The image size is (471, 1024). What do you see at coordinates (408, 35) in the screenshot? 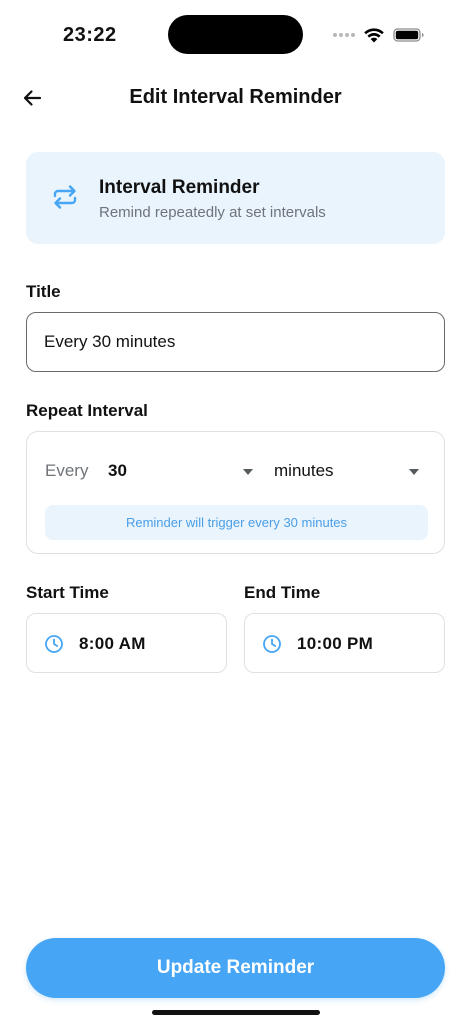
I see `battery-icon` at bounding box center [408, 35].